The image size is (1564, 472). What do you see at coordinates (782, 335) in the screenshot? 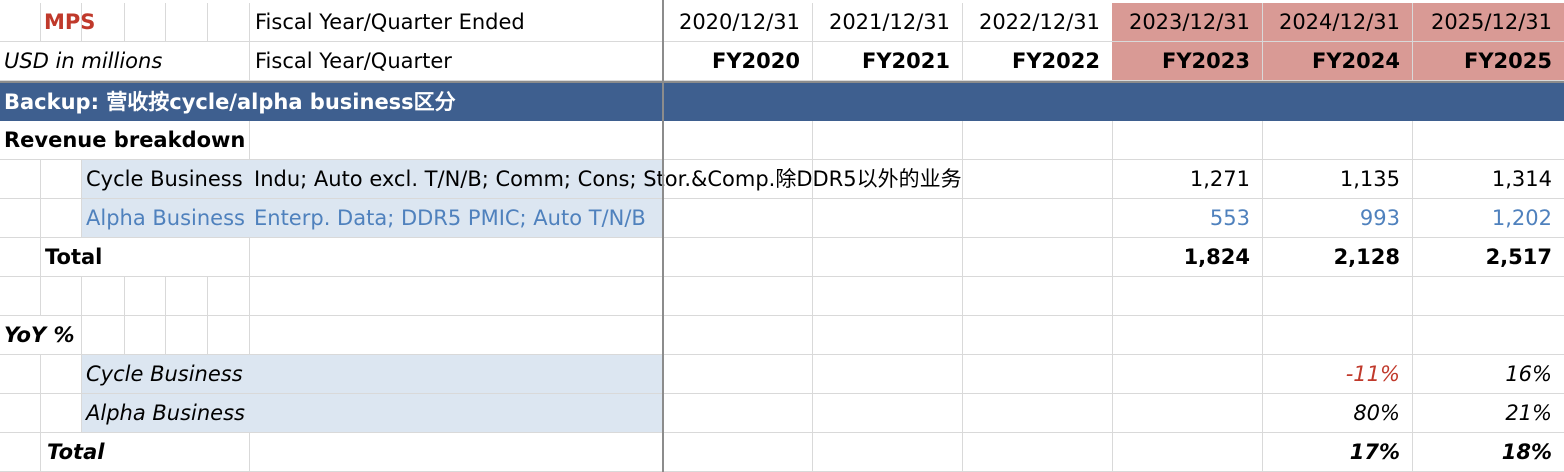
I see `yoy-title-row: YoY %` at bounding box center [782, 335].